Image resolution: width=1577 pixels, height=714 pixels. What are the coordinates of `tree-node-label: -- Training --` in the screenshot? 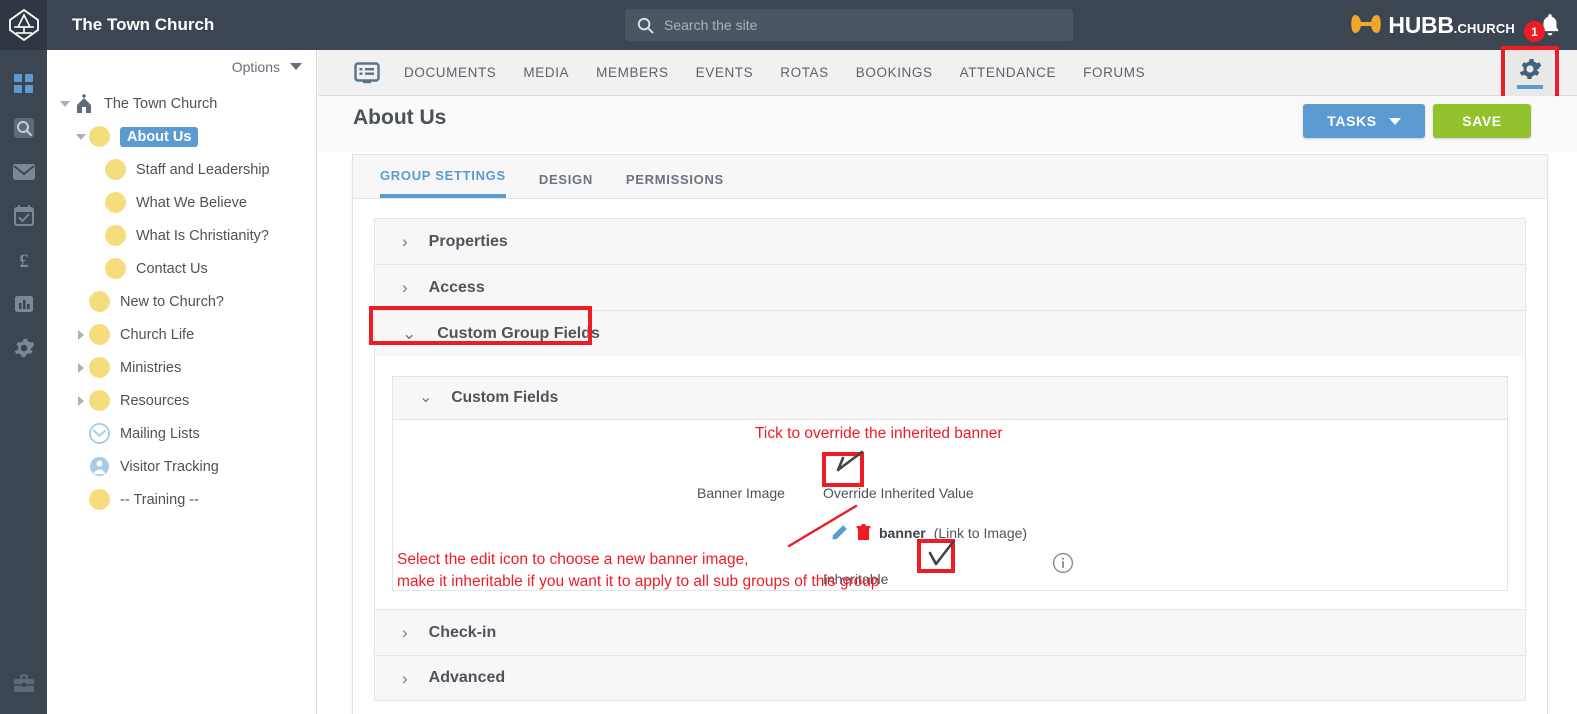 It's located at (159, 499).